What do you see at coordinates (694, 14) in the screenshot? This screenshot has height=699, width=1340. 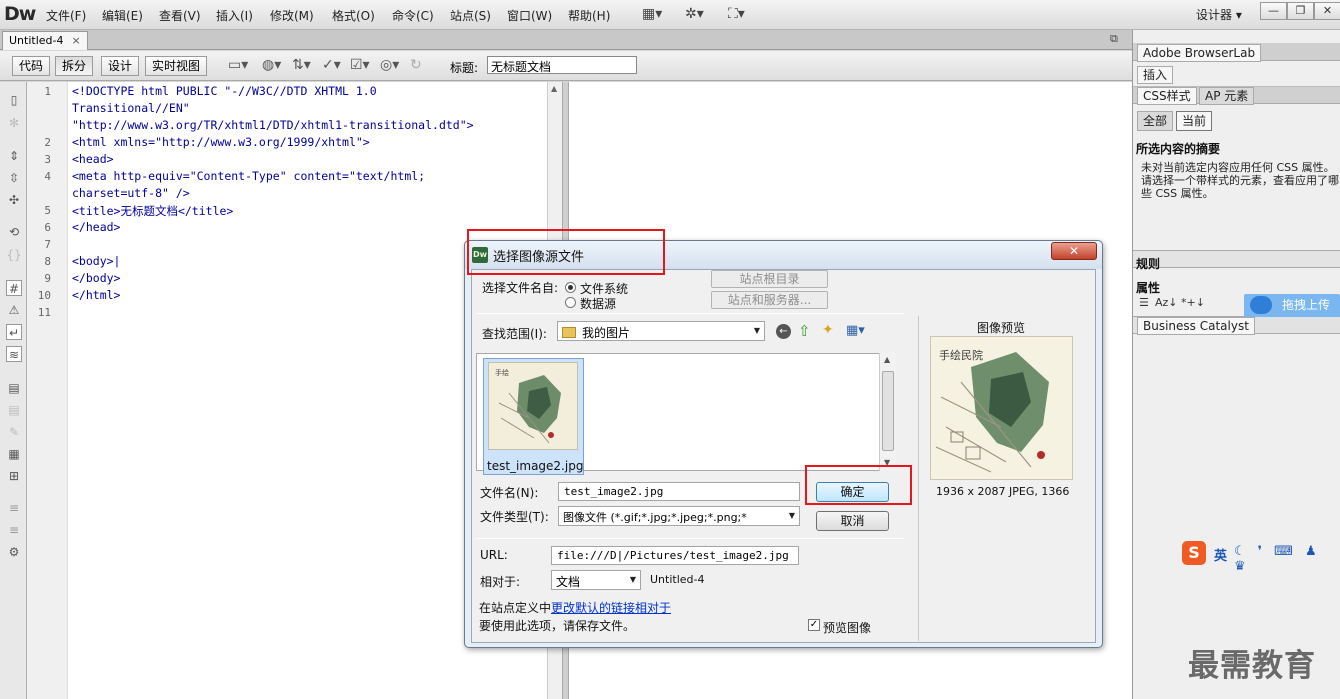 I see `gear-icon: ✲▾` at bounding box center [694, 14].